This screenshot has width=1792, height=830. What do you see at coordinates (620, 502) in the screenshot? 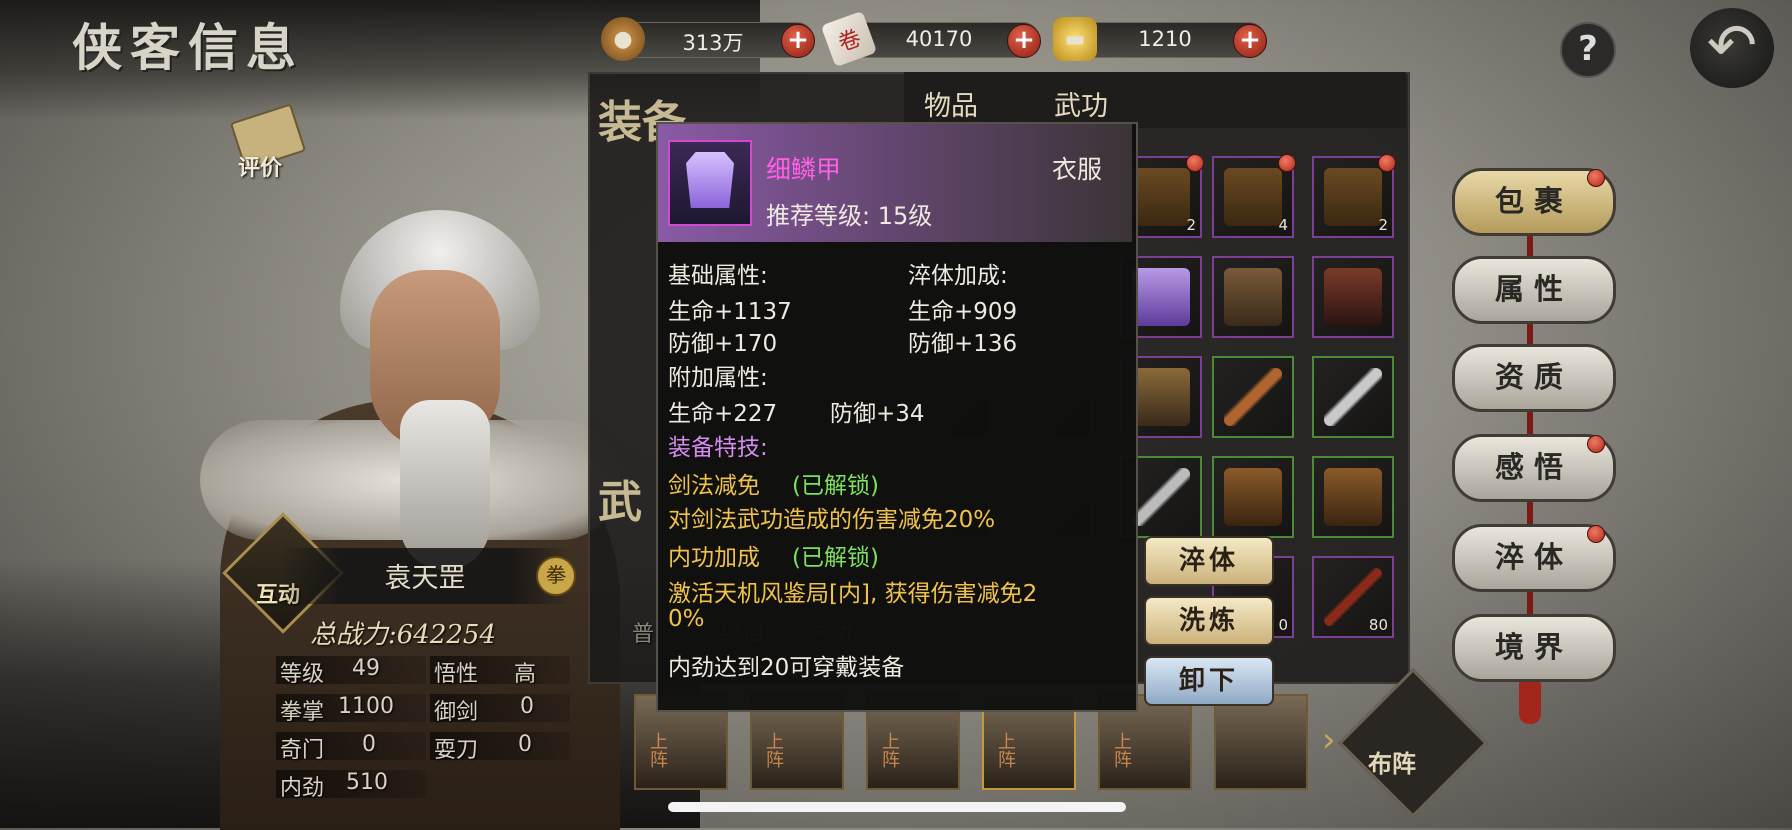
I see `wugong-section-title: 武` at bounding box center [620, 502].